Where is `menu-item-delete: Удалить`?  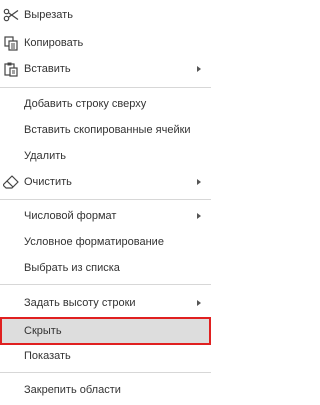 menu-item-delete: Удалить is located at coordinates (105, 156).